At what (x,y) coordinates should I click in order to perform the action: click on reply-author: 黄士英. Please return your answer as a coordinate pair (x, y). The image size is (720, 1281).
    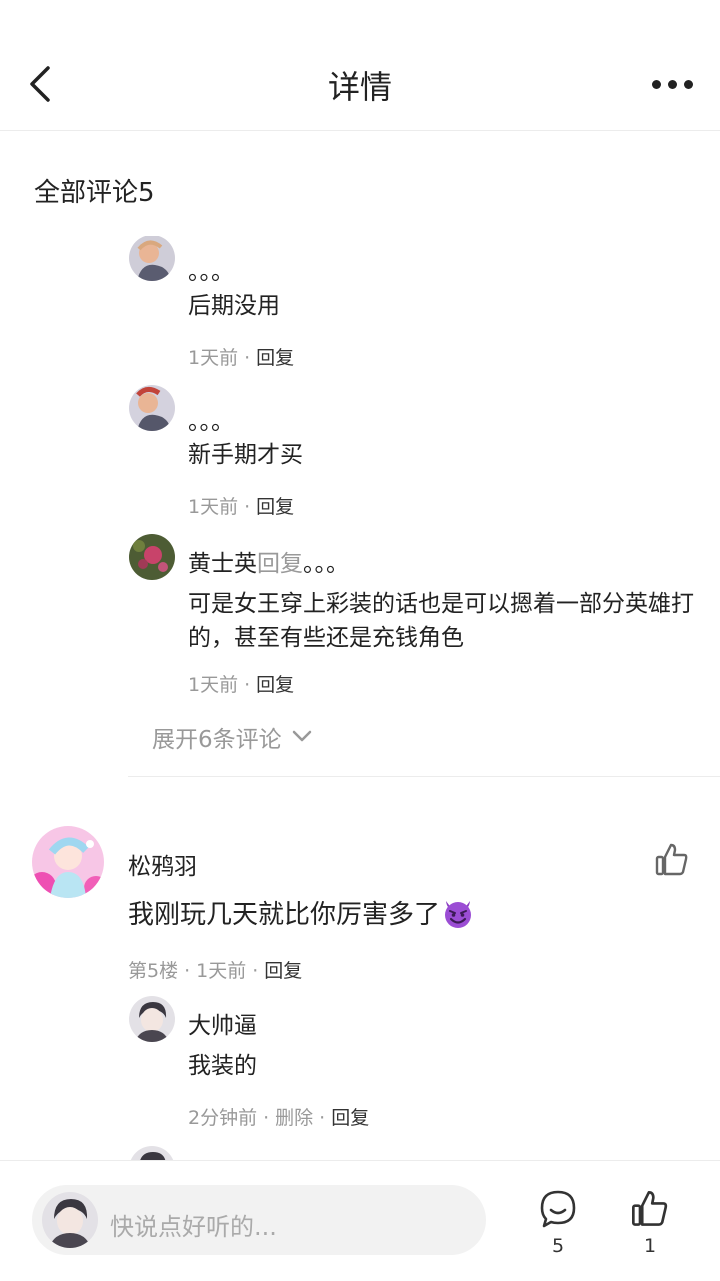
    Looking at the image, I should click on (222, 564).